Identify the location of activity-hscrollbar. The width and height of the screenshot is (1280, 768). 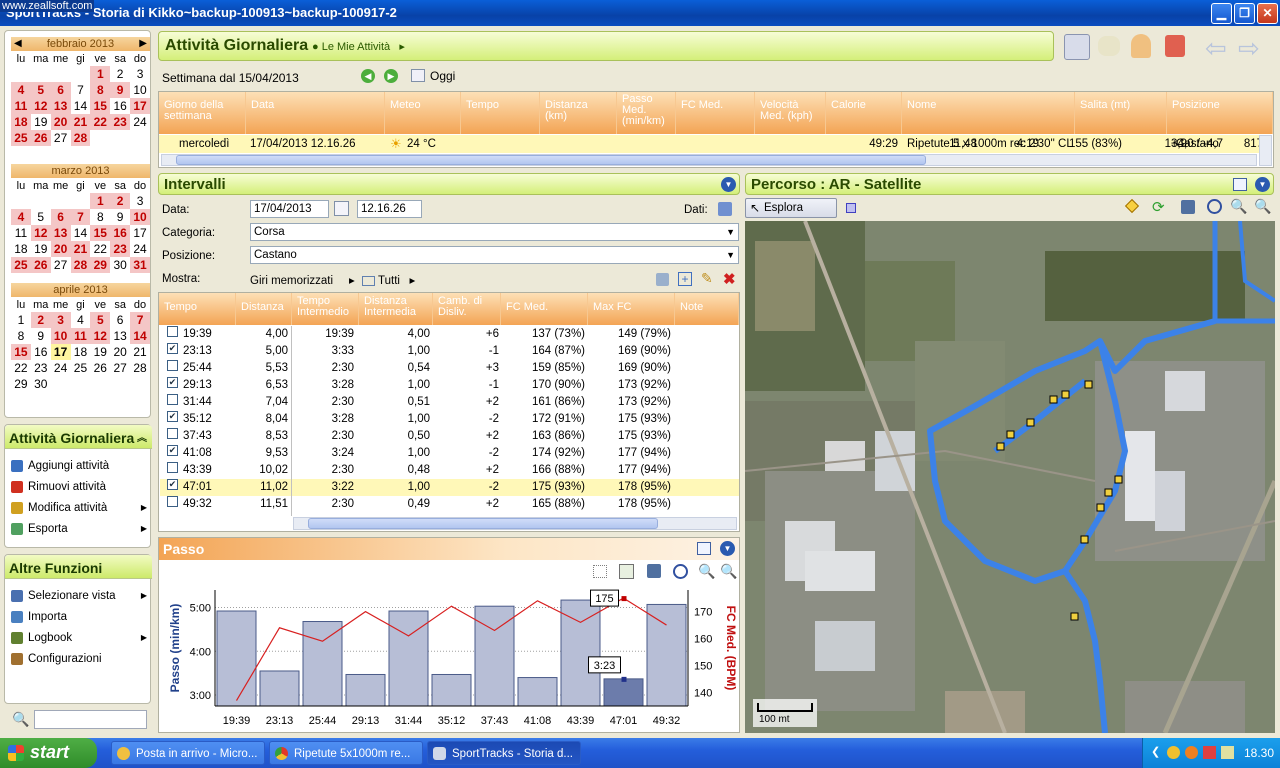
(709, 160).